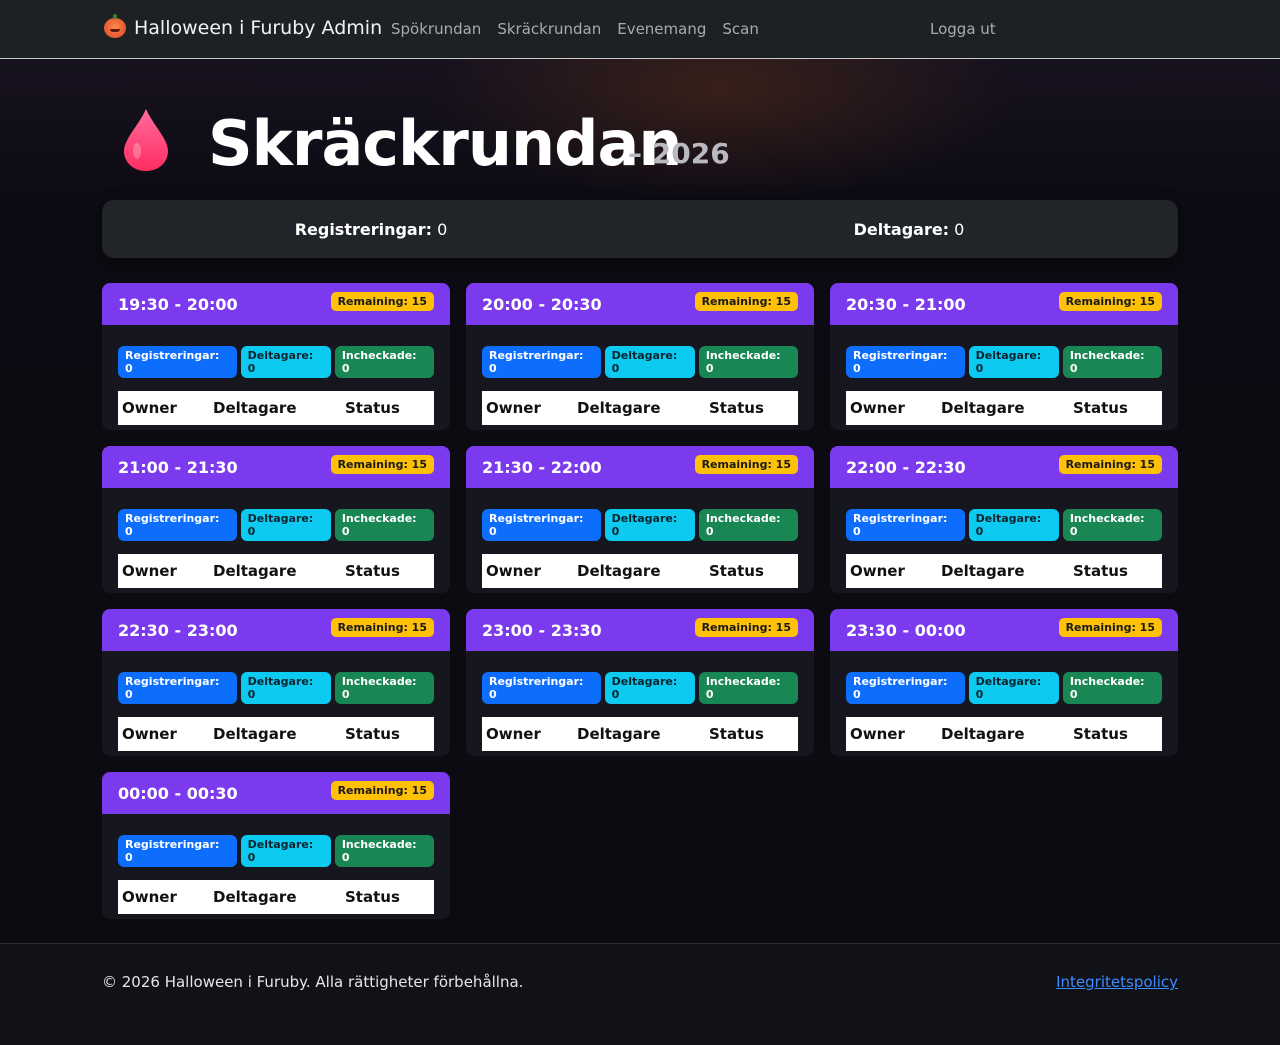 Image resolution: width=1280 pixels, height=1045 pixels. Describe the element at coordinates (276, 630) in the screenshot. I see `card-header: 22:30 - 23:00 Remaining: 15` at that location.